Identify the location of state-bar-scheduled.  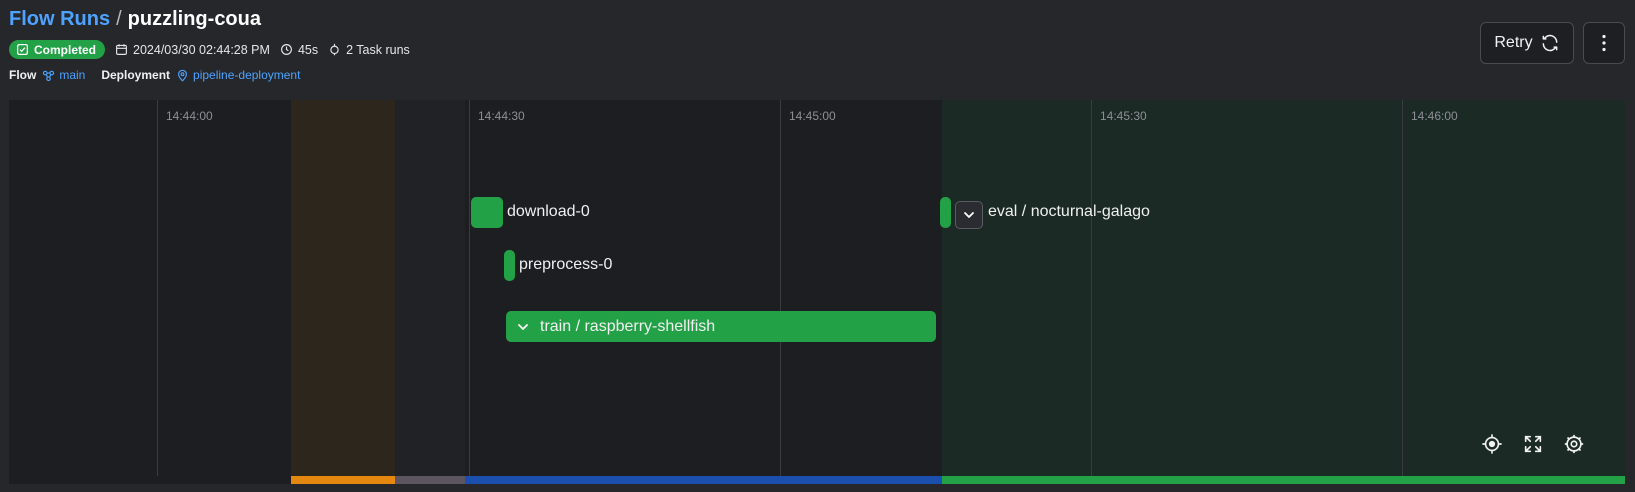
(430, 480).